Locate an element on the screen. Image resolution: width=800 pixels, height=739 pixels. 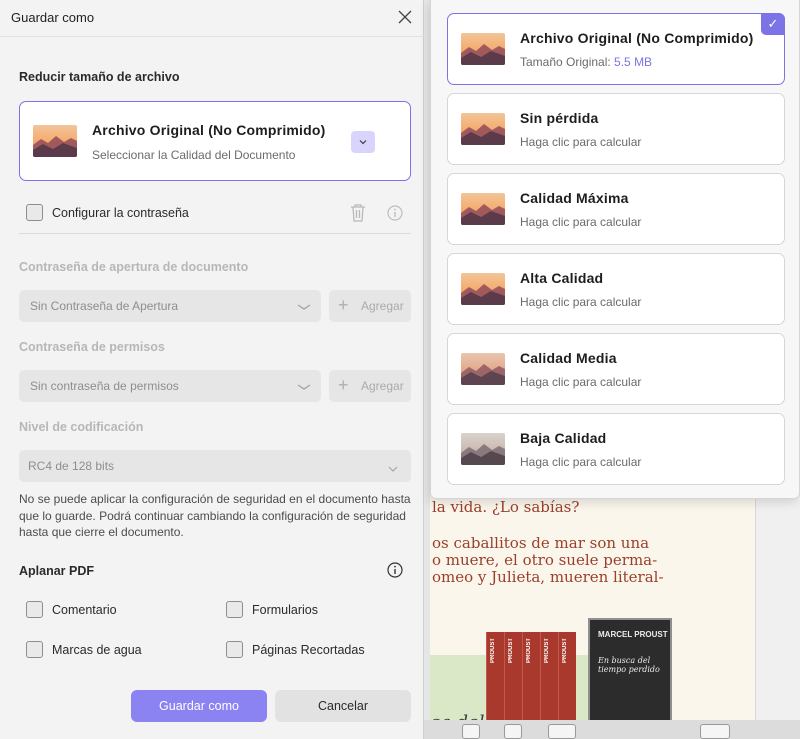
original-size: 5.5 MB is located at coordinates (633, 62).